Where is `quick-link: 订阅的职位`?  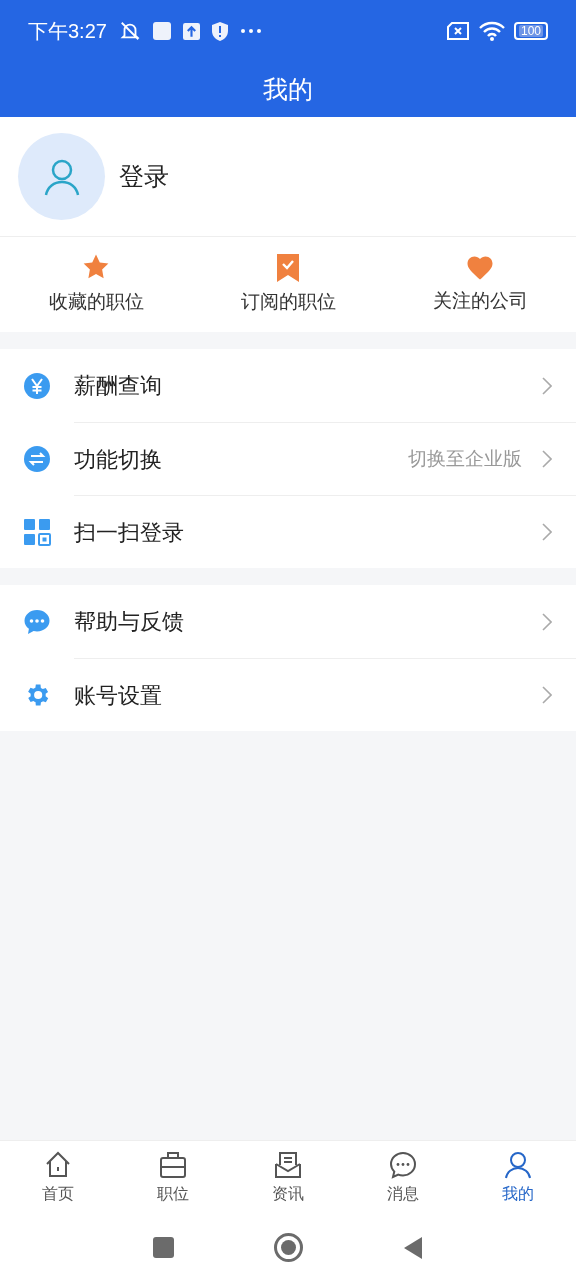
quick-link: 订阅的职位 is located at coordinates (288, 284).